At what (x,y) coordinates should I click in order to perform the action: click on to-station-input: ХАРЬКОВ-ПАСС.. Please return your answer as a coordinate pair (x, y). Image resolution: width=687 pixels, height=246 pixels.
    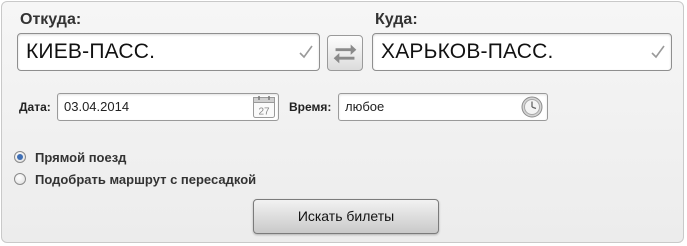
    Looking at the image, I should click on (522, 52).